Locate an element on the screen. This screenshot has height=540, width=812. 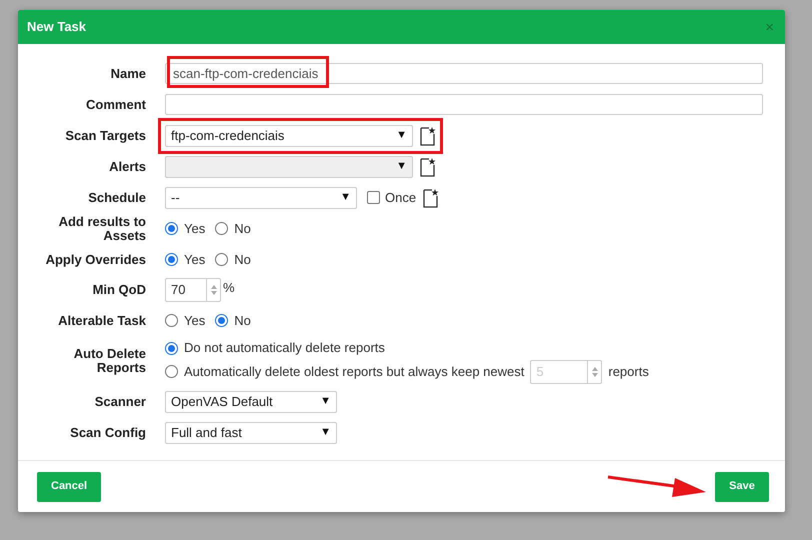
number-input: 70 is located at coordinates (193, 290).